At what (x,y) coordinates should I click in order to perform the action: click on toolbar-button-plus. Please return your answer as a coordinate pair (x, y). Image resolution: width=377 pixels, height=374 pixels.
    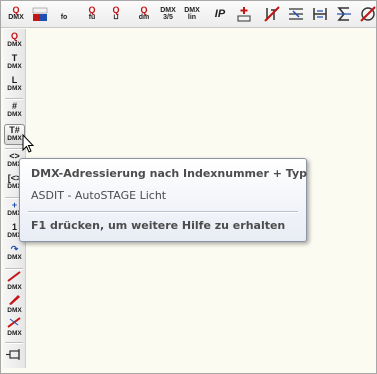
    Looking at the image, I should click on (244, 14).